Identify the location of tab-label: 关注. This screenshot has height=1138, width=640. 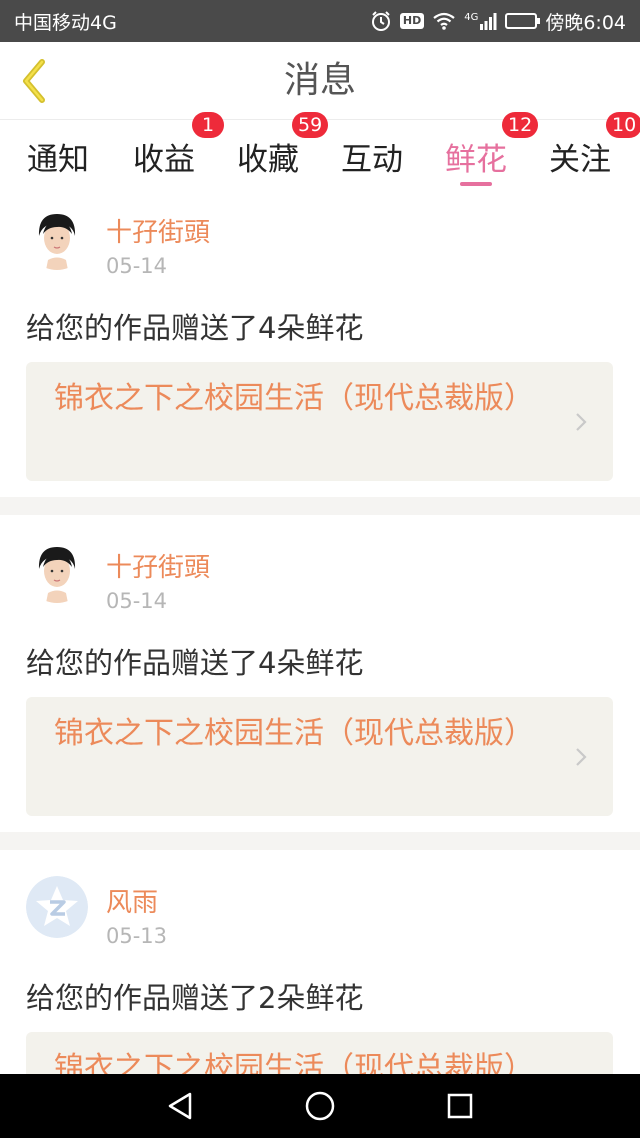
(580, 159).